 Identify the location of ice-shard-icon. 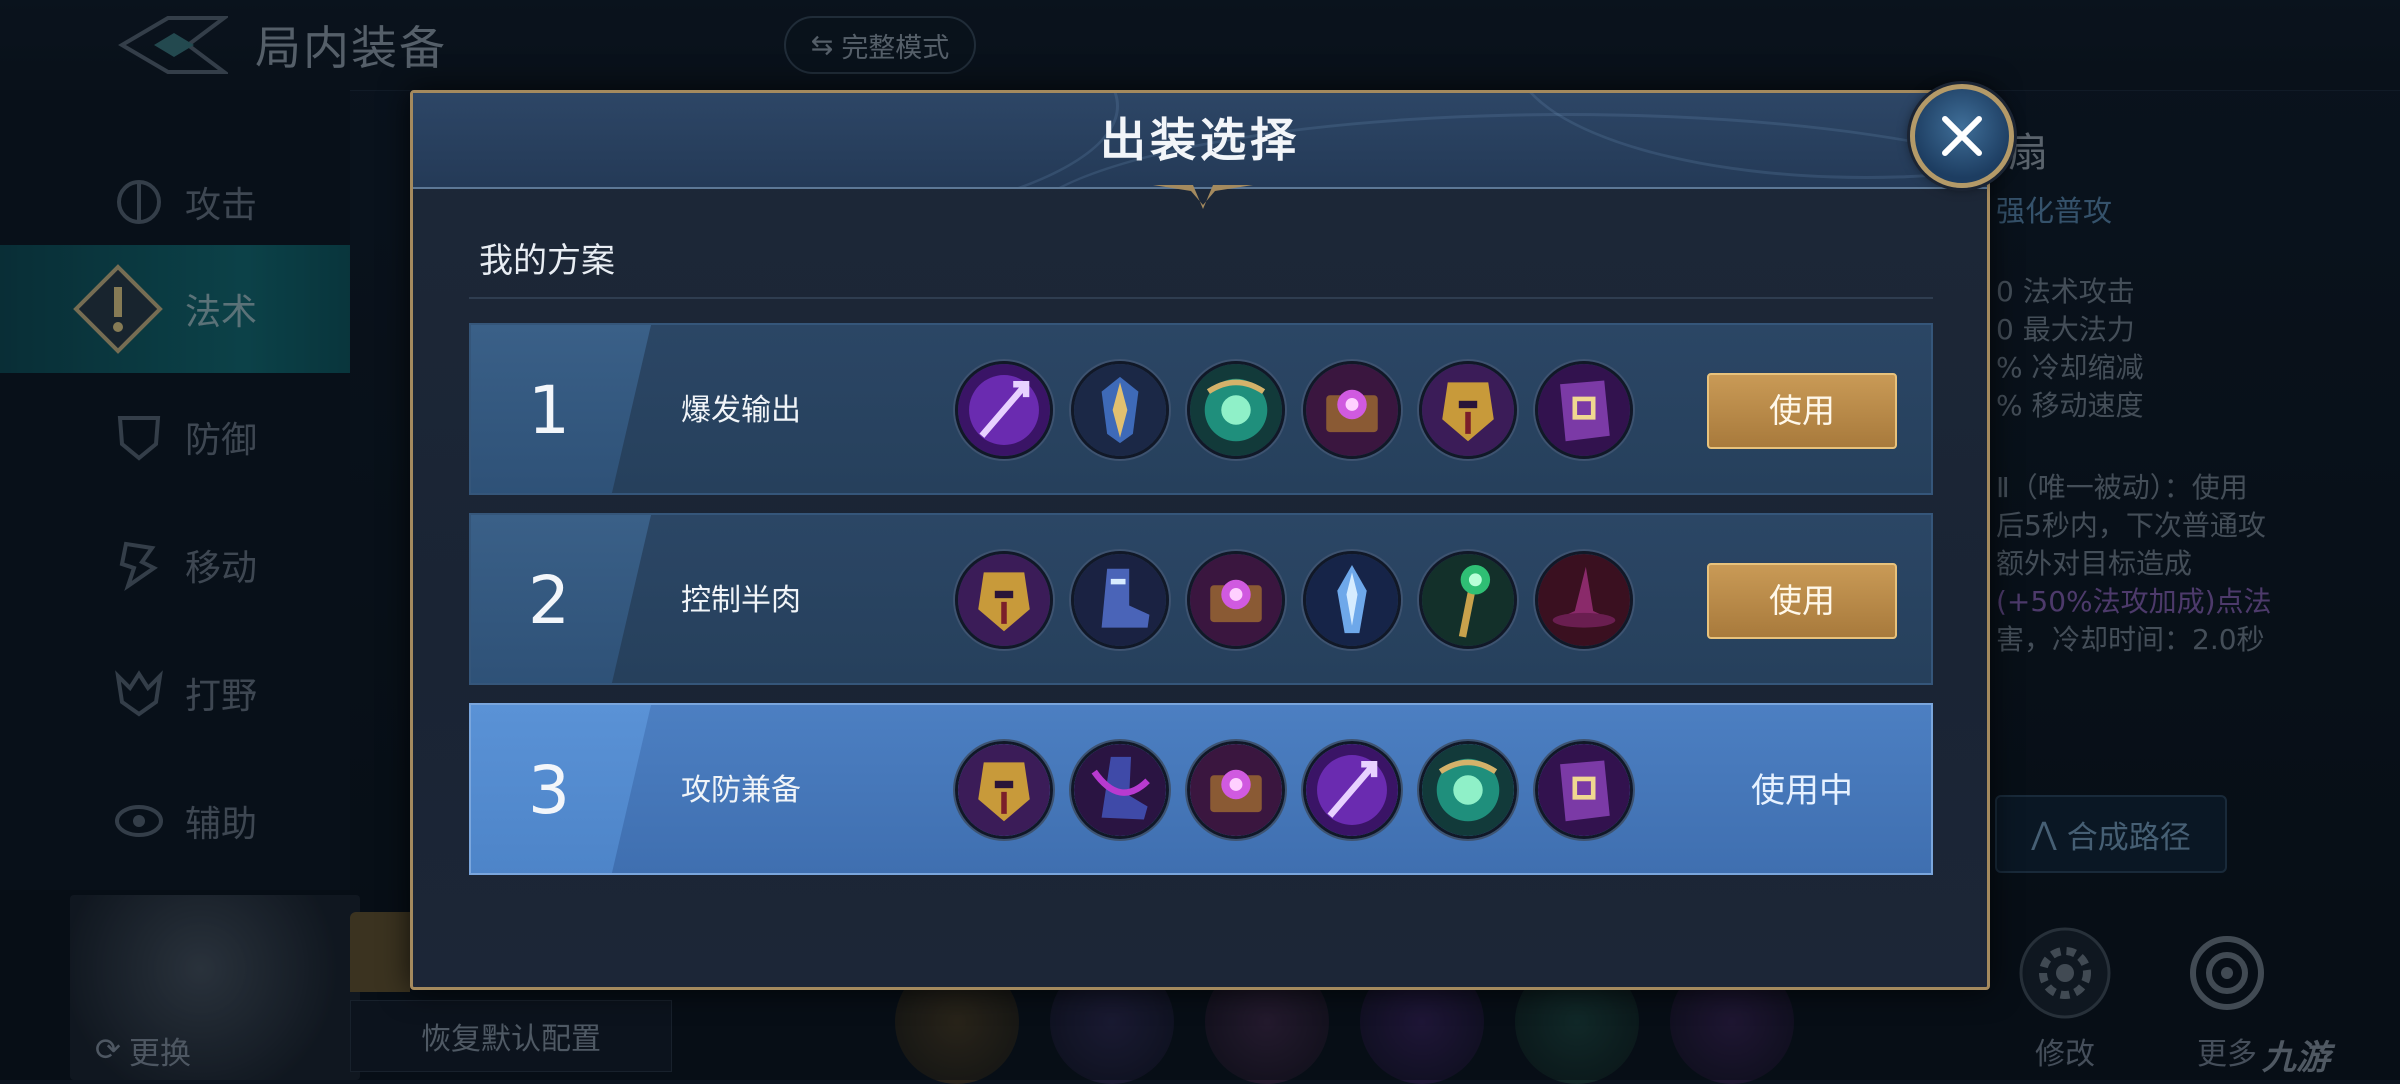
(1352, 600).